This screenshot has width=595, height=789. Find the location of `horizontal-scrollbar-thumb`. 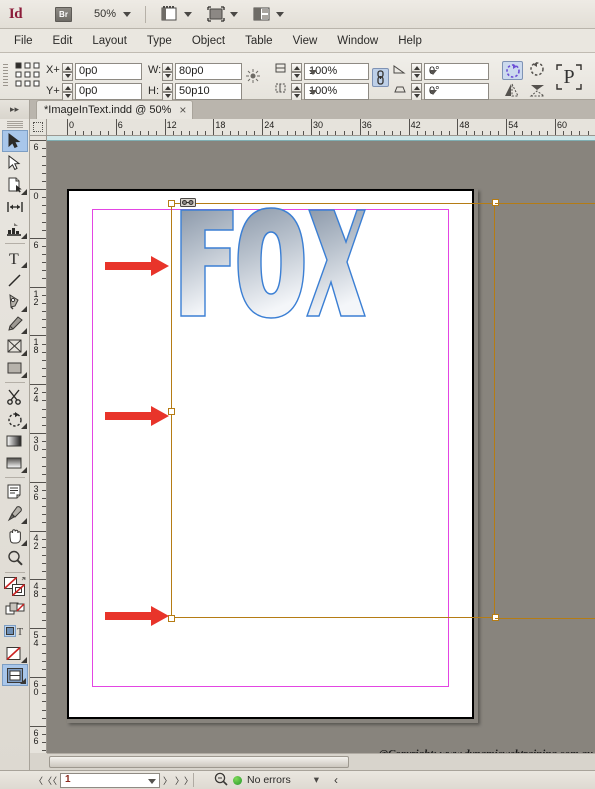

horizontal-scrollbar-thumb is located at coordinates (199, 762).